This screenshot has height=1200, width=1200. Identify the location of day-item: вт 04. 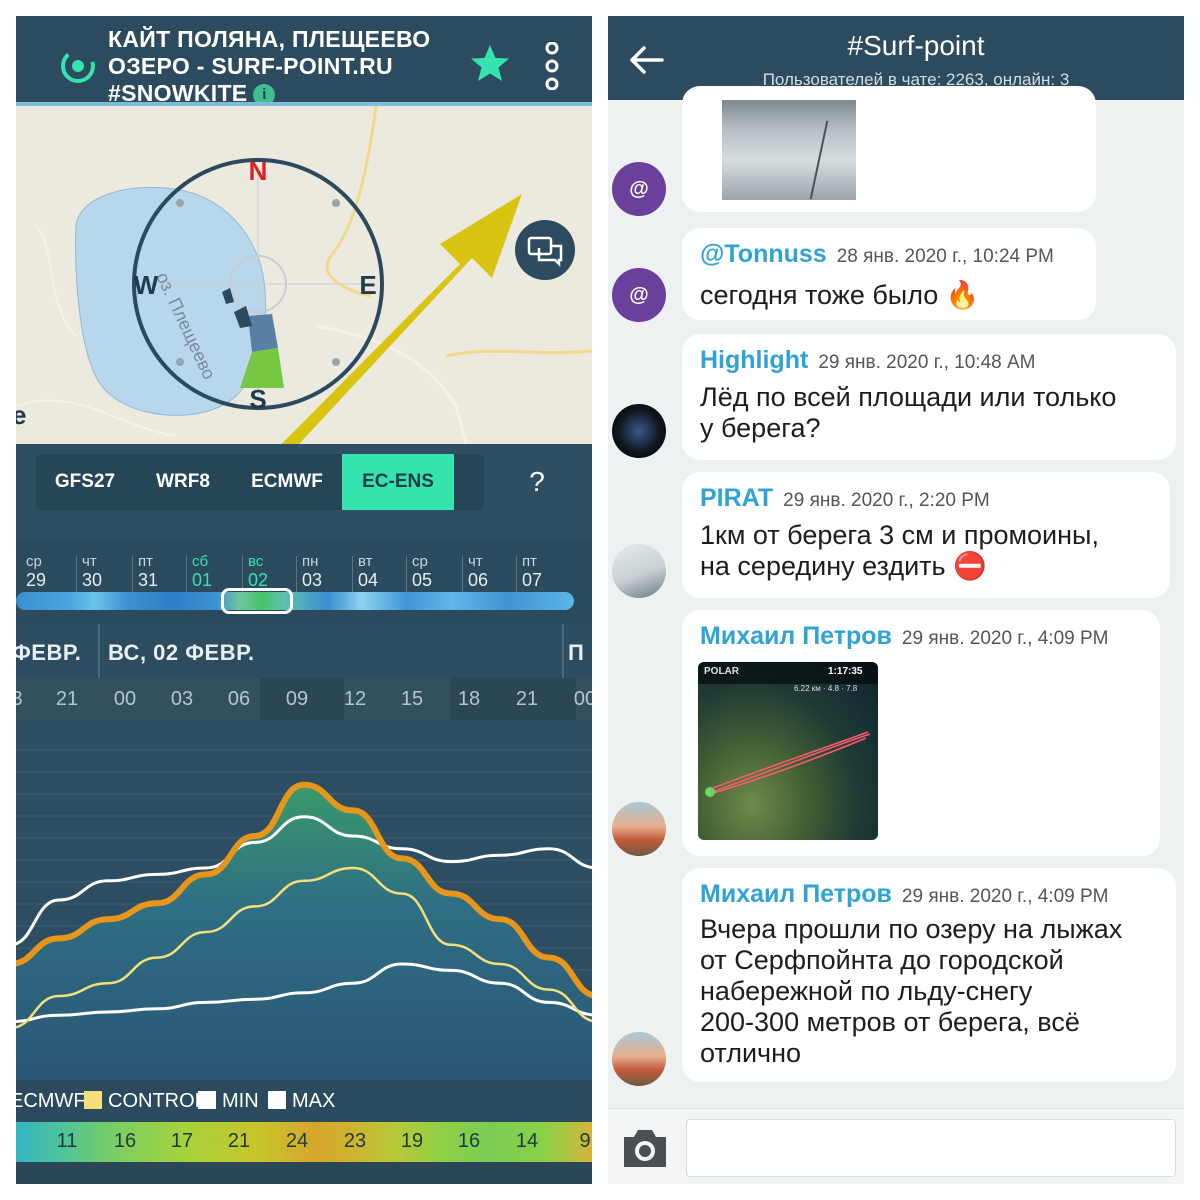
(378, 571).